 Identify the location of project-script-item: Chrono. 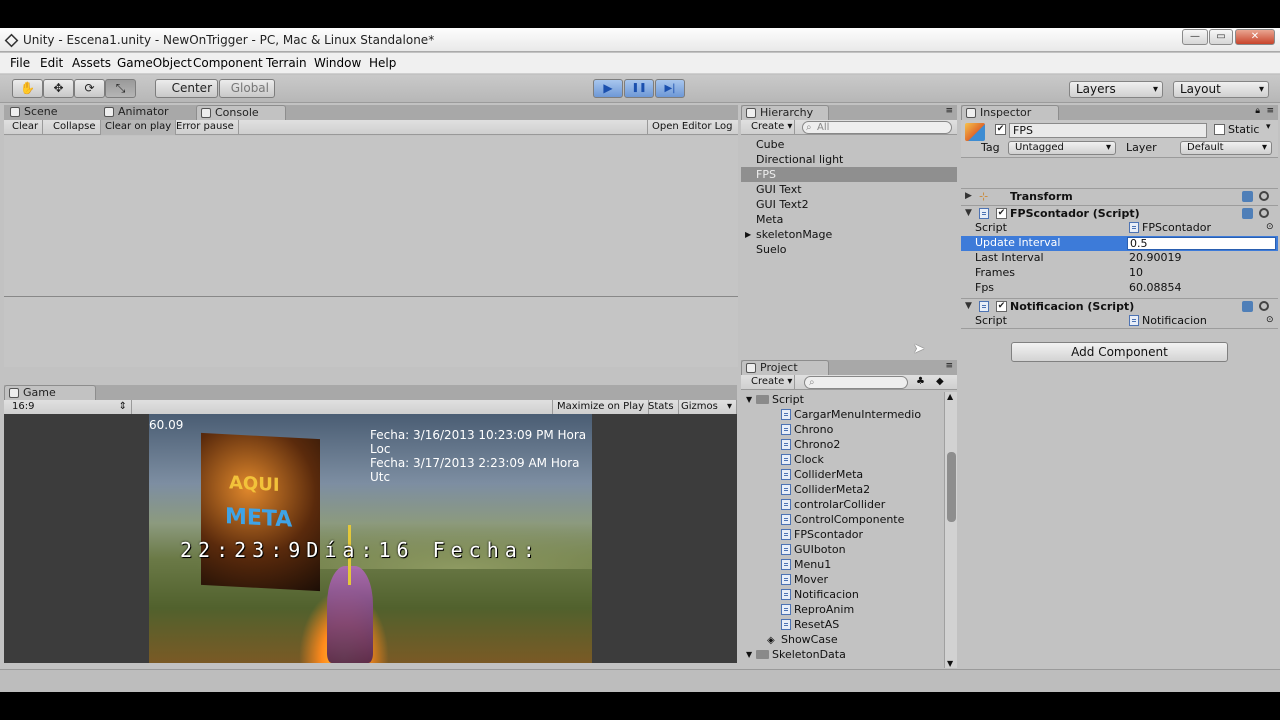
(842, 429).